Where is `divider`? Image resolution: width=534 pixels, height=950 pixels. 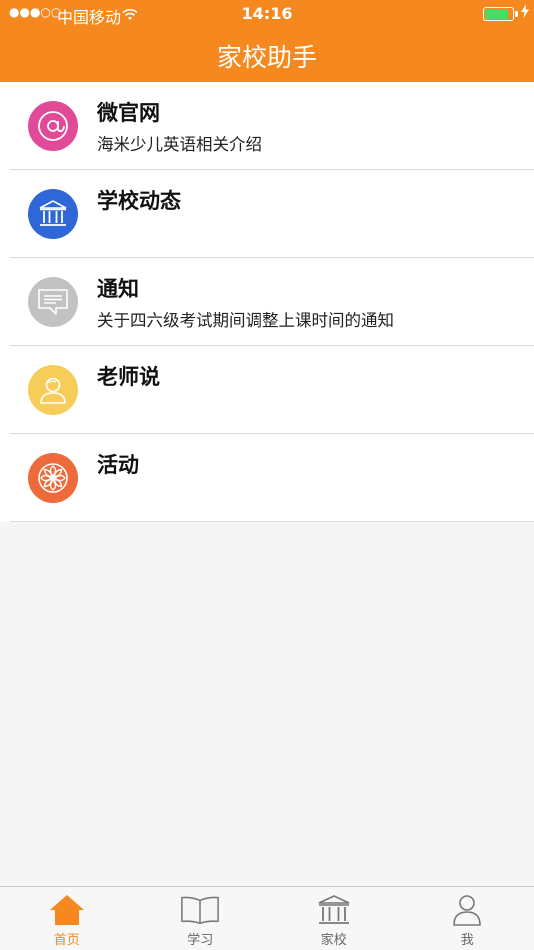
divider is located at coordinates (272, 521).